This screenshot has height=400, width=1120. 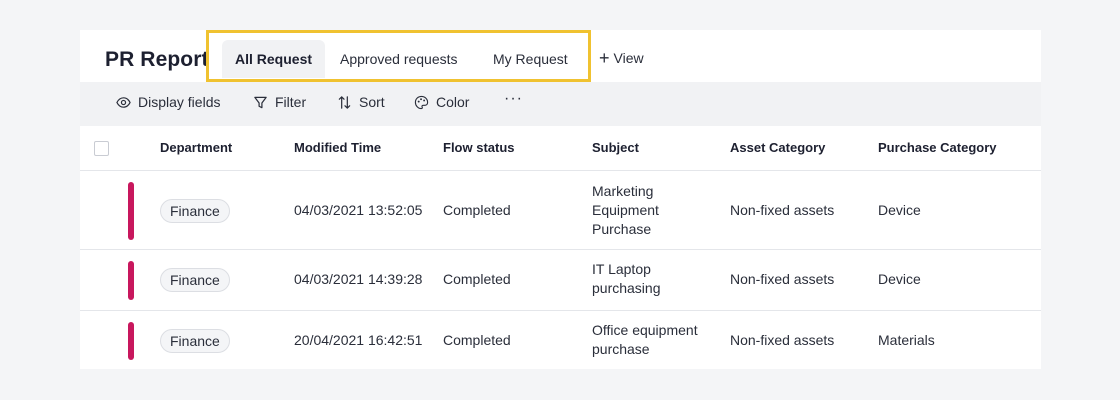 I want to click on column-header-asset-category: Asset Category, so click(x=777, y=147).